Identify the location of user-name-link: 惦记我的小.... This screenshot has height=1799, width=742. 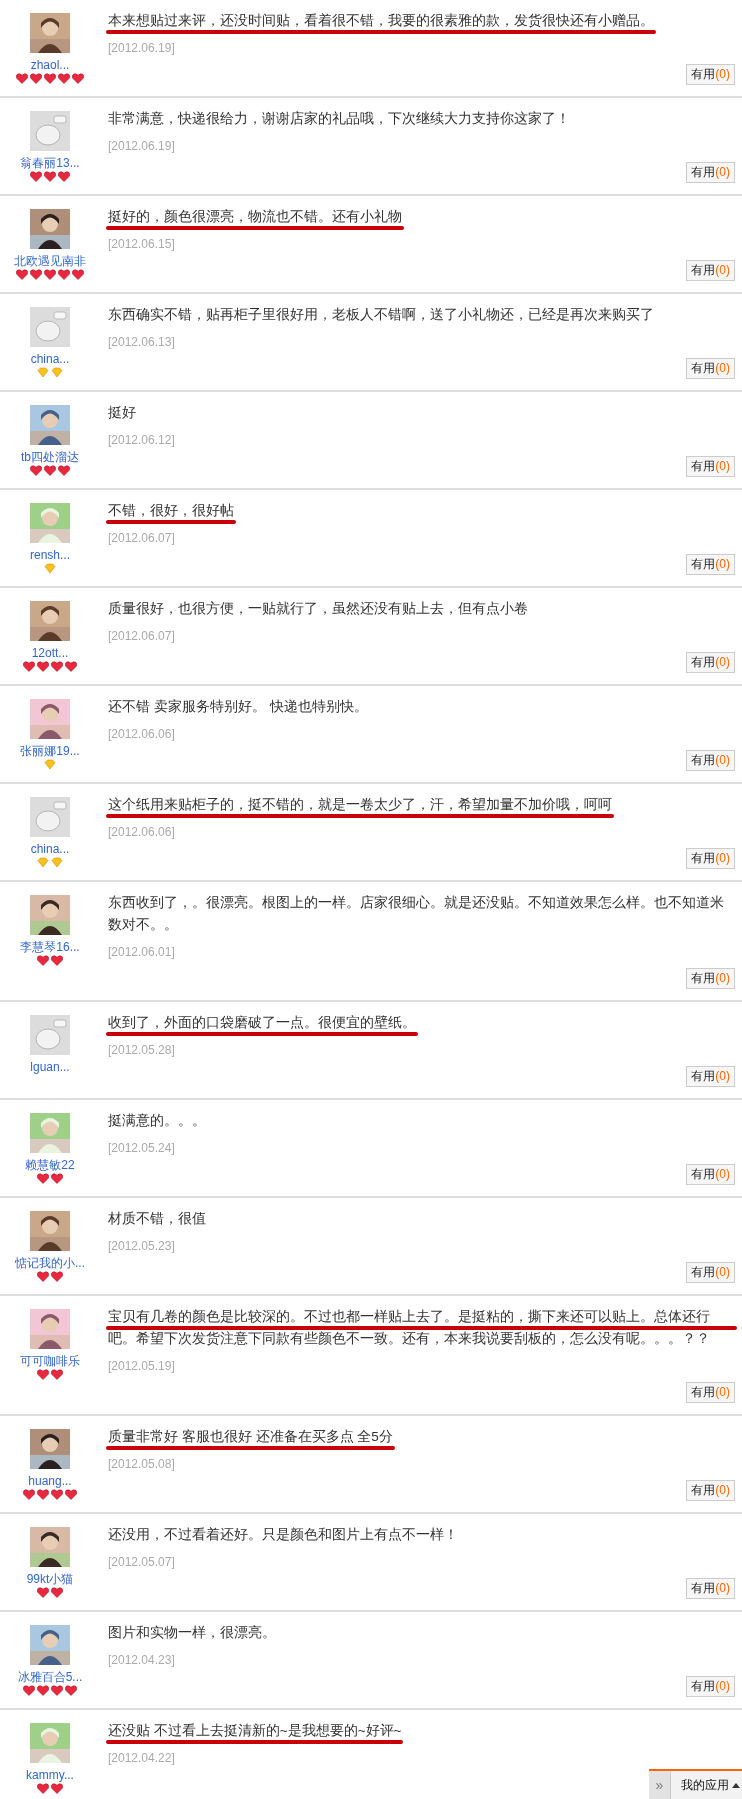
(50, 1263).